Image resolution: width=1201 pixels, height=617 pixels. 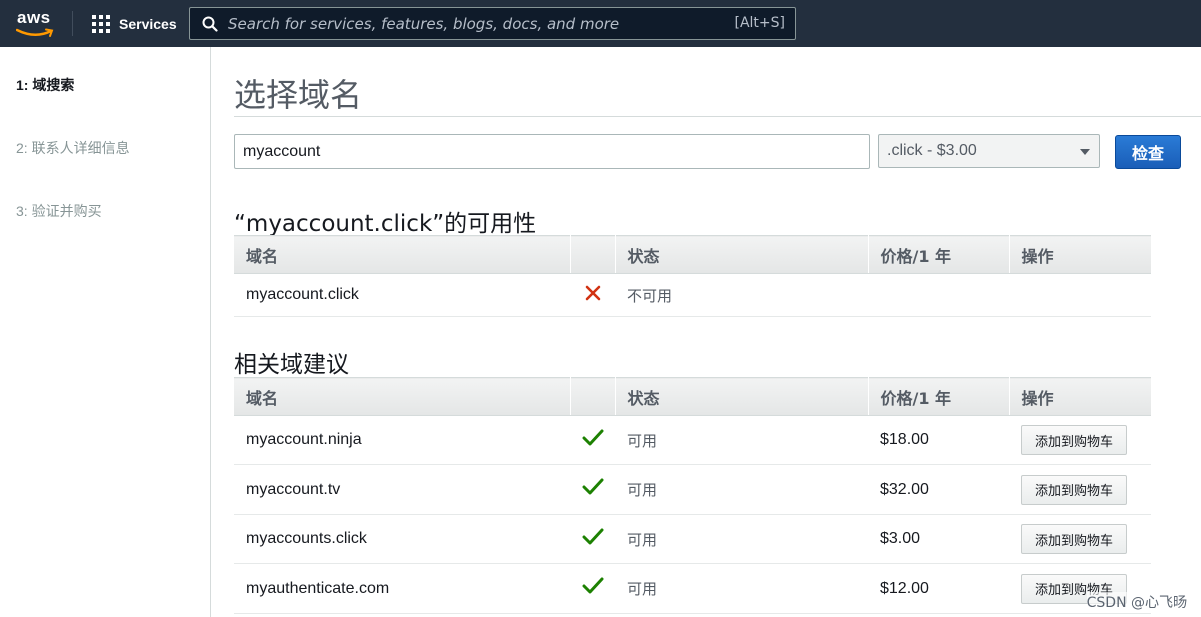 I want to click on title-divider, so click(x=717, y=116).